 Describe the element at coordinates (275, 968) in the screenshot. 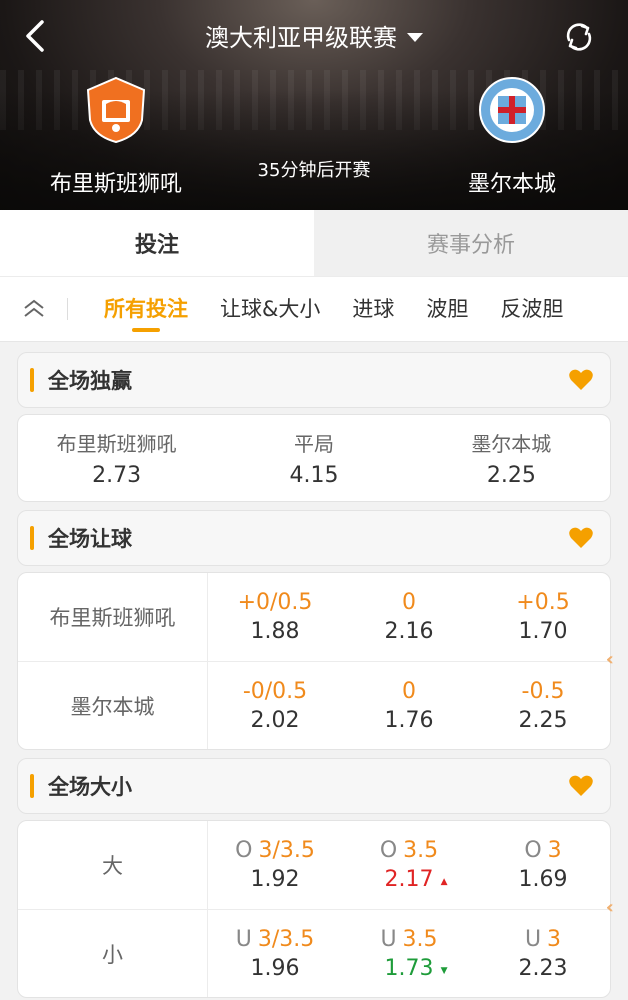

I see `odds-value: 1.96` at that location.